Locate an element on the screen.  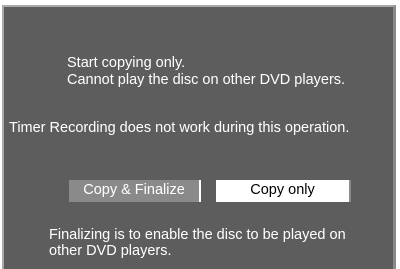
copy-and-finalize-button: Copy & Finalize is located at coordinates (135, 191).